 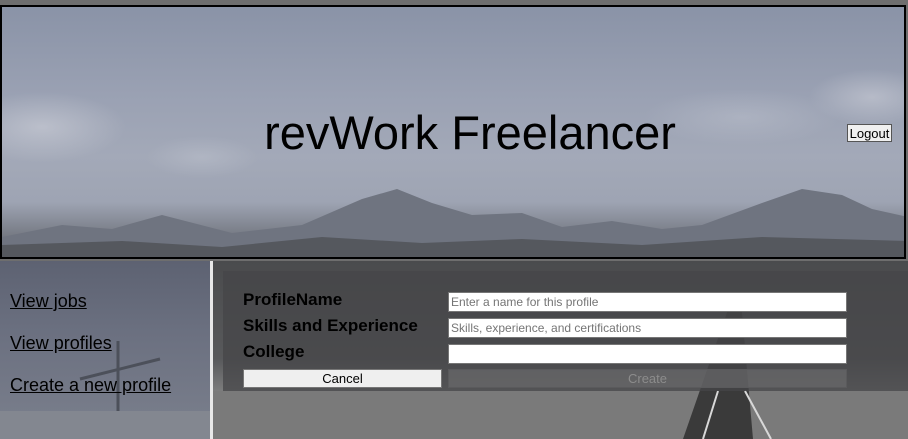 I want to click on sidebar-link-view-profiles: View profiles, so click(x=61, y=343).